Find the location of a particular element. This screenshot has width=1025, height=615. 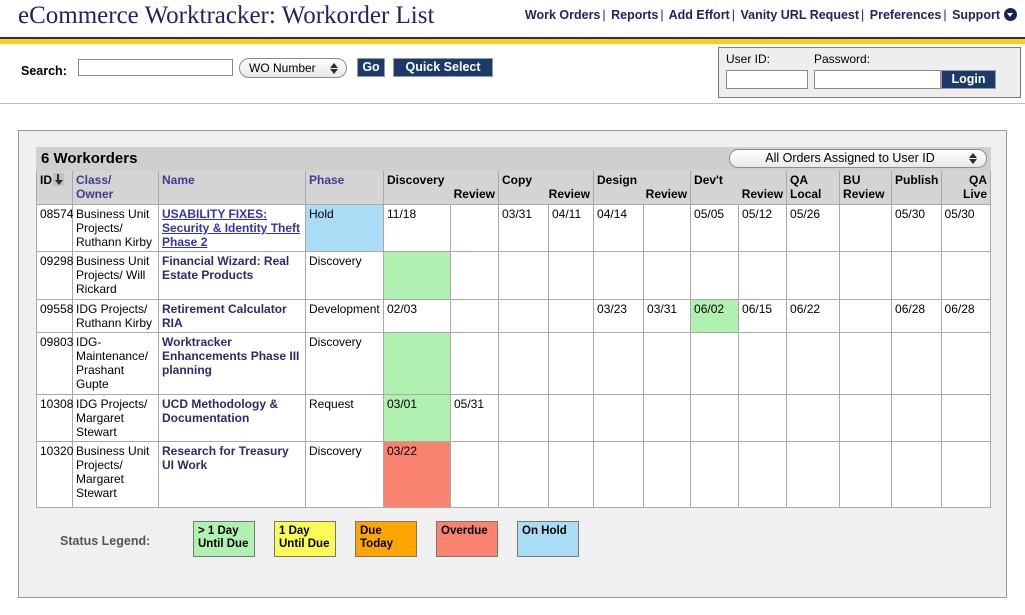

cell-id: 09558 is located at coordinates (54, 316).